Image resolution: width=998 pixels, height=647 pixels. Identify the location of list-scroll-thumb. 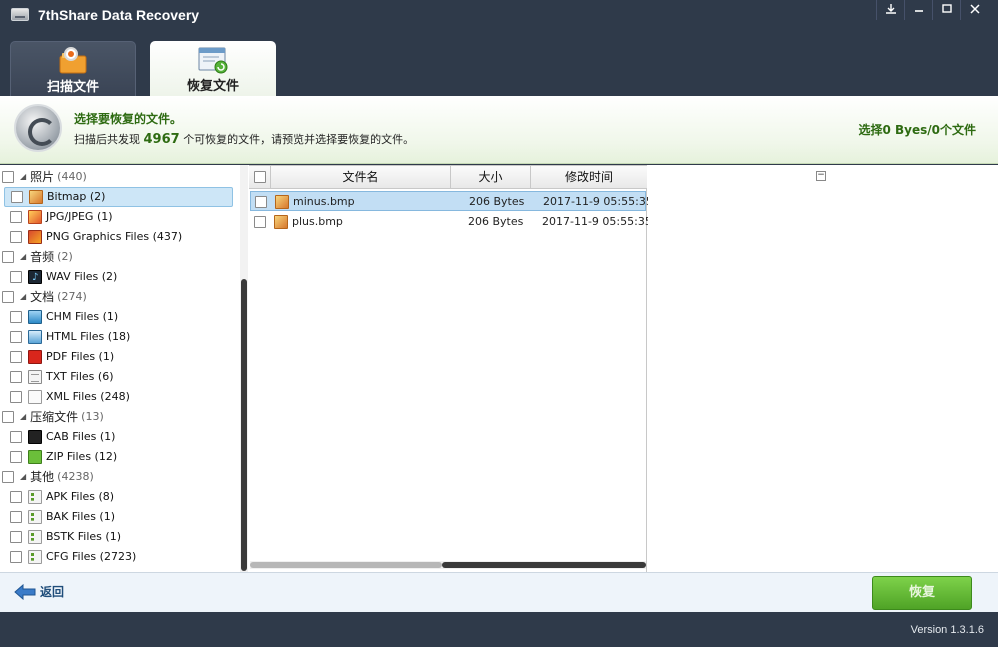
(544, 565).